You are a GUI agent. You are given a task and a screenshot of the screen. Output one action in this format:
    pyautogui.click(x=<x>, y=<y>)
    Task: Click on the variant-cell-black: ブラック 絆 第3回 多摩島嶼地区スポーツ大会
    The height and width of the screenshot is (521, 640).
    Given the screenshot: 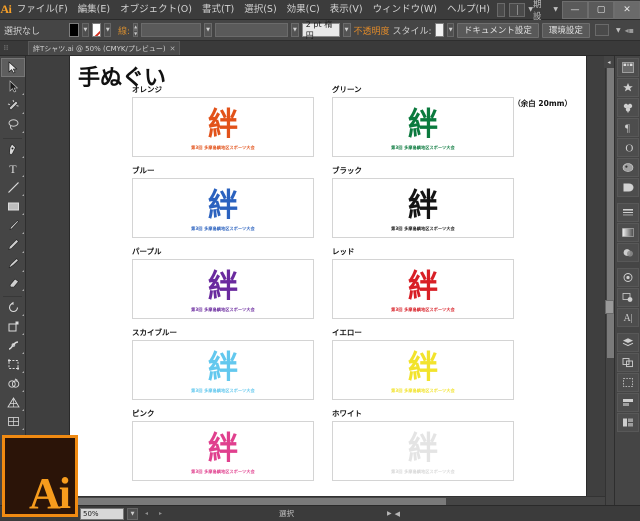 What is the action you would take?
    pyautogui.click(x=423, y=201)
    